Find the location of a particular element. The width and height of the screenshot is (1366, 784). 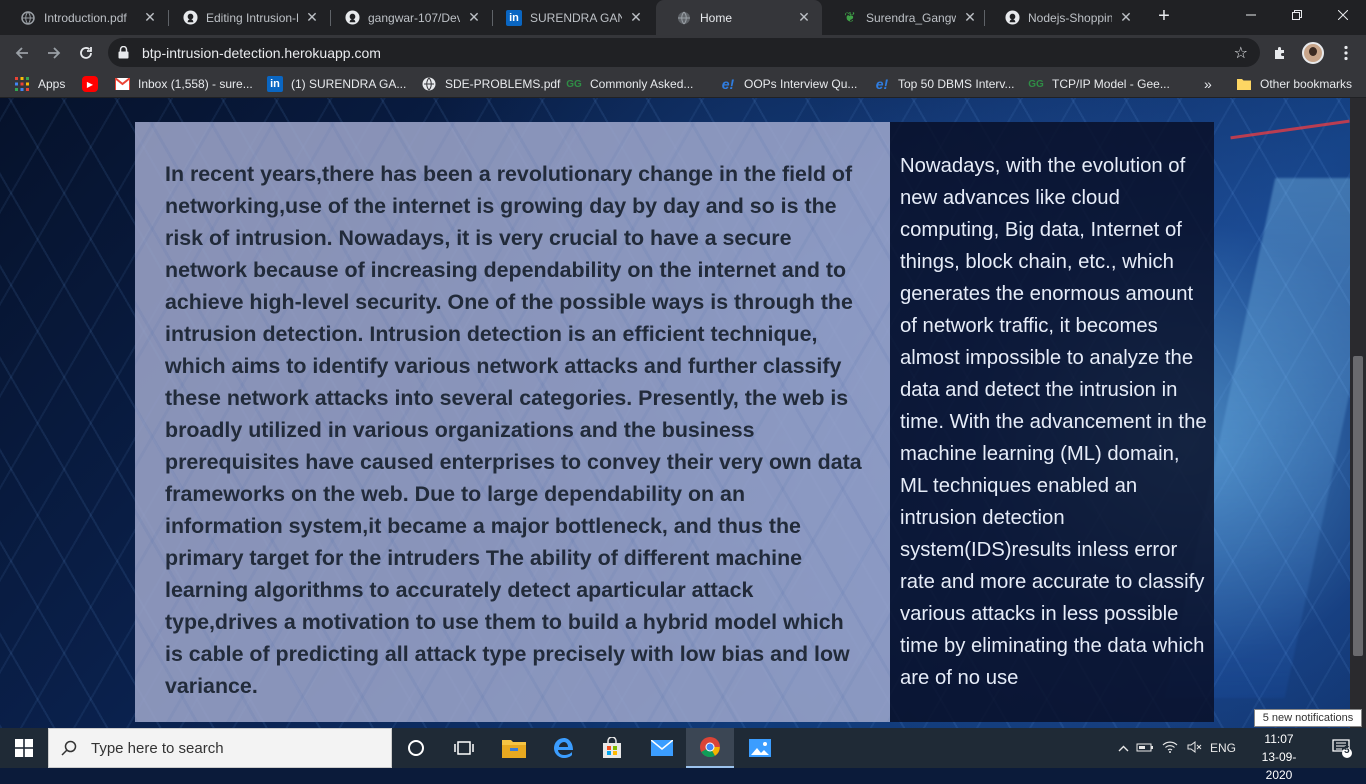

close-window-button is located at coordinates (1343, 15).